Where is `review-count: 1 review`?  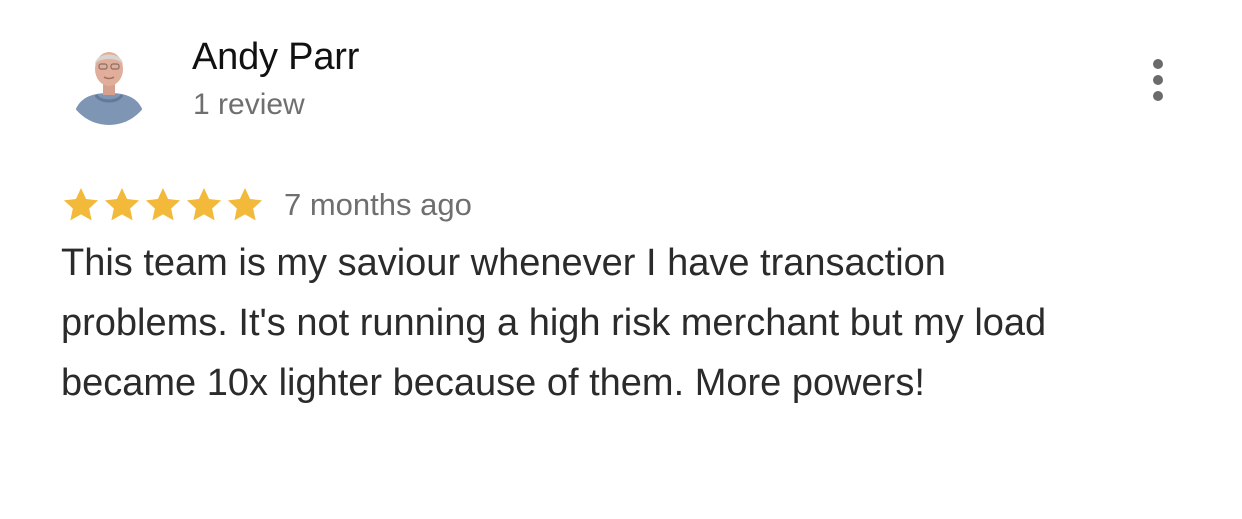
review-count: 1 review is located at coordinates (249, 105).